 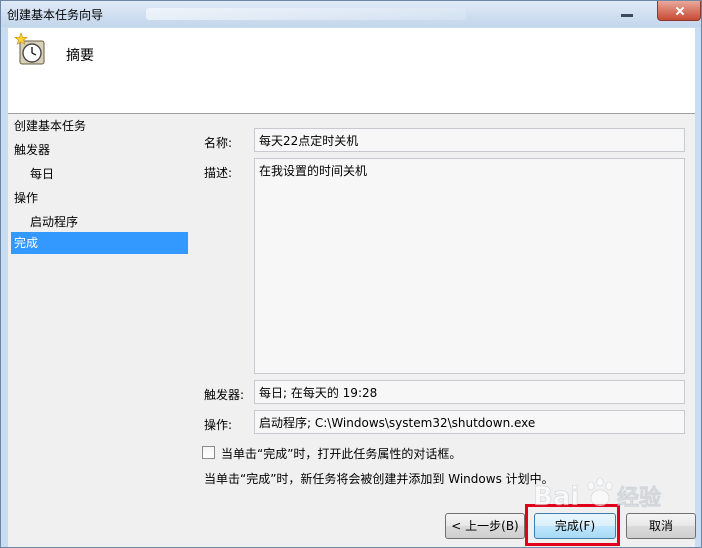 I want to click on title-bar: 创建基本任务向导, so click(x=351, y=14).